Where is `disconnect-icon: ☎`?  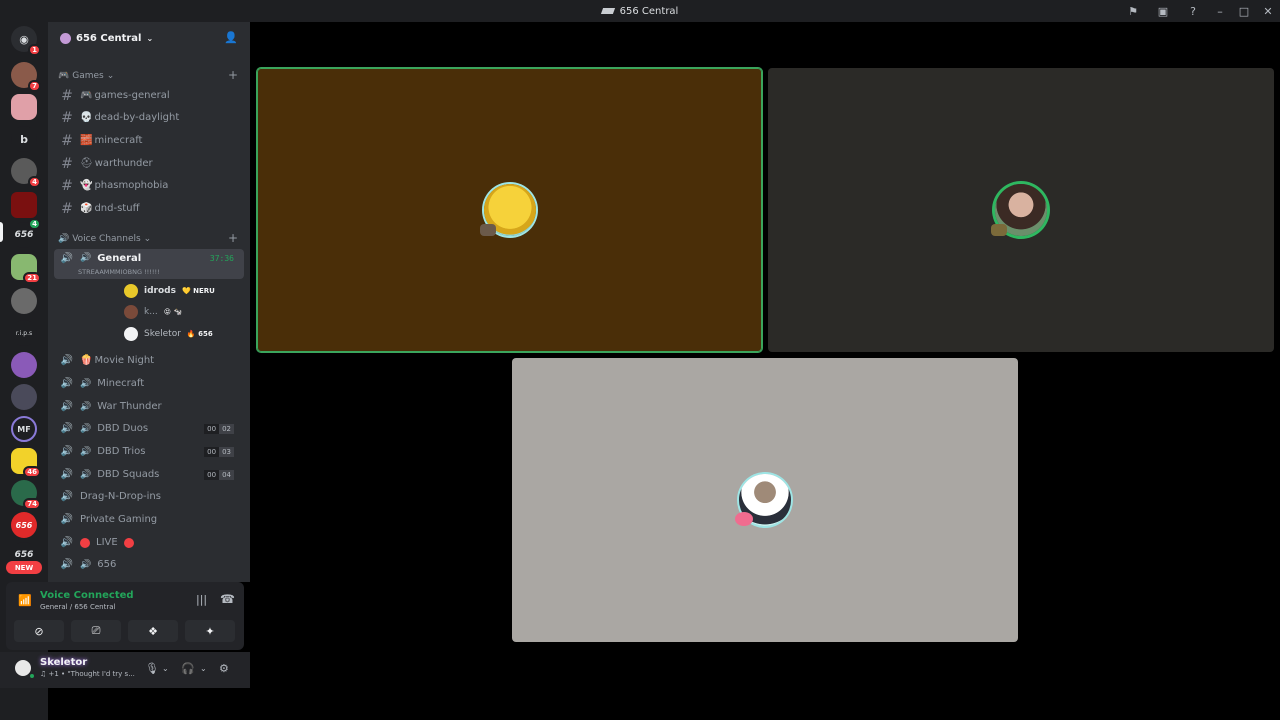
disconnect-icon: ☎ is located at coordinates (227, 599).